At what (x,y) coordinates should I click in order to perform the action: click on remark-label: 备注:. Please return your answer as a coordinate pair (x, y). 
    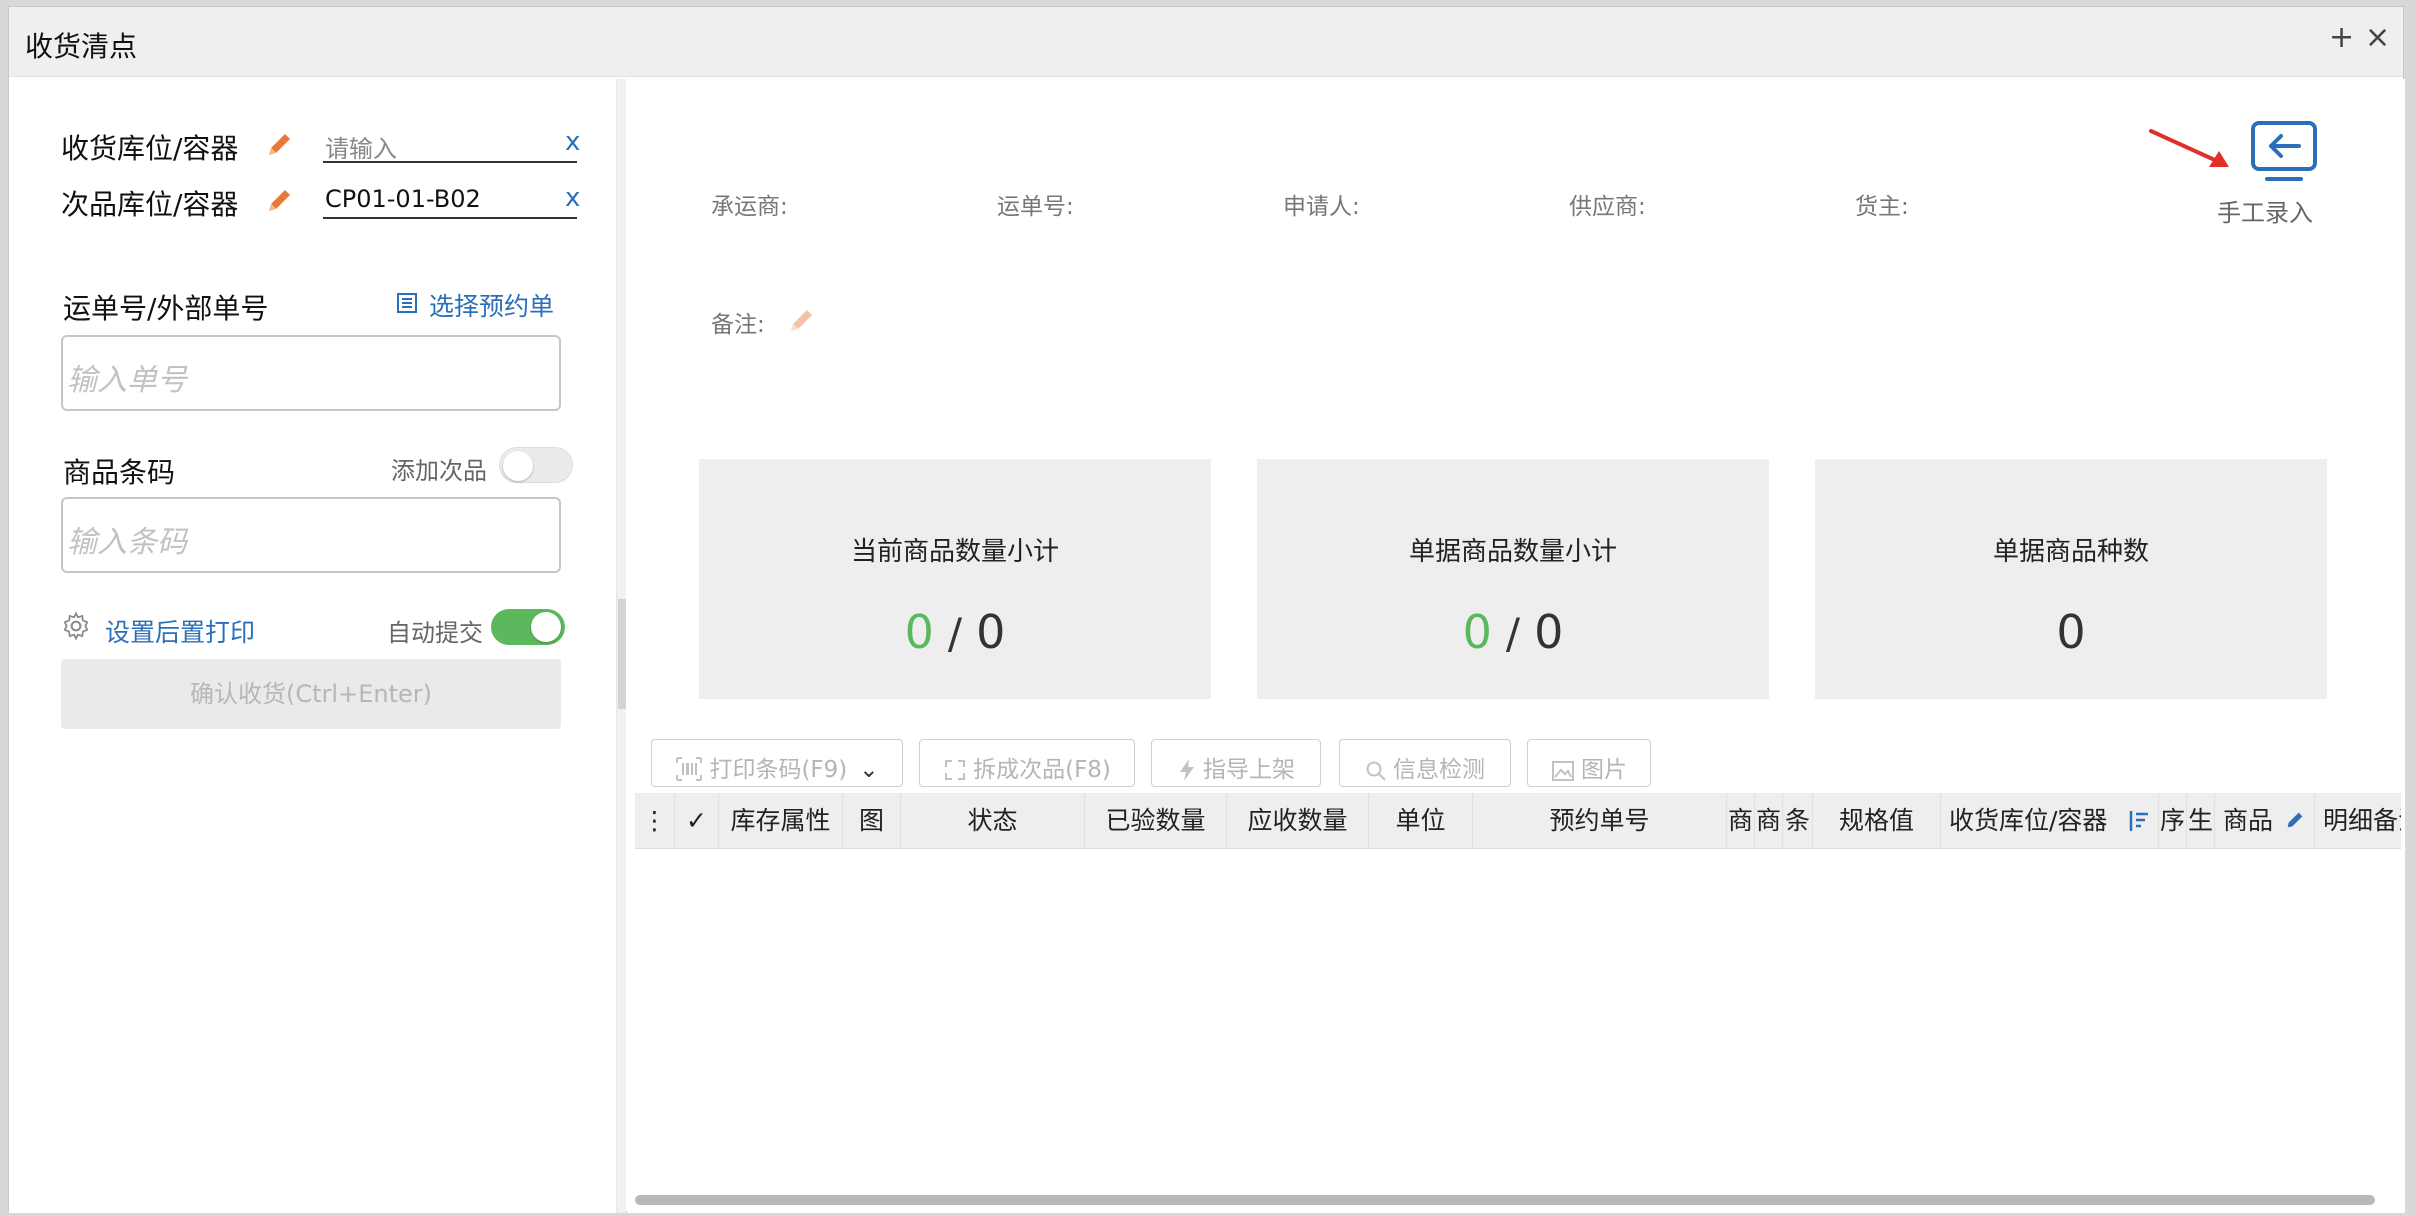
    Looking at the image, I should click on (738, 325).